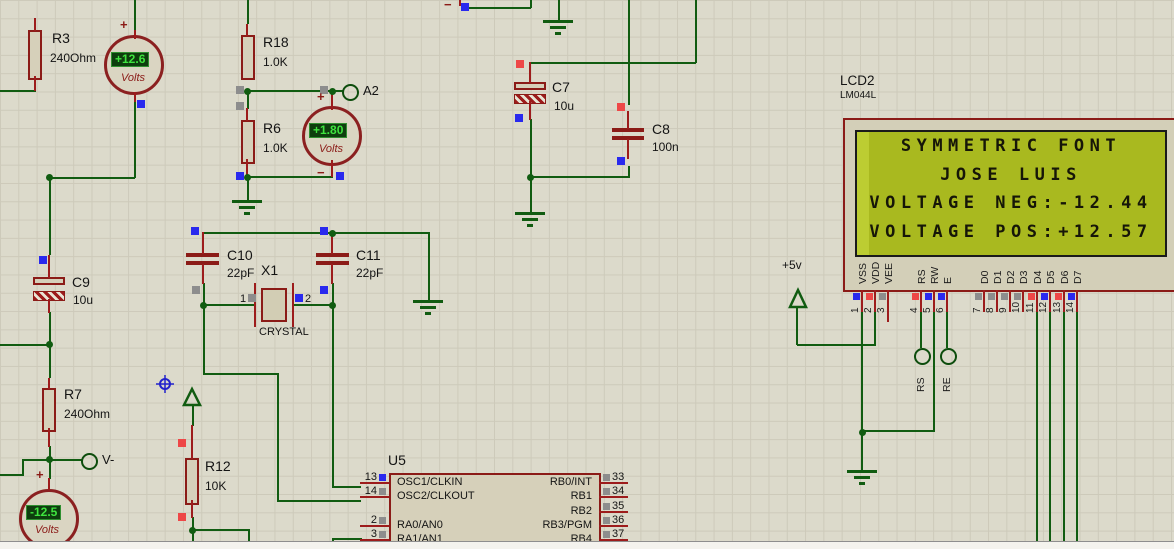 This screenshot has height=549, width=1174. I want to click on voltmeter-3-plus: +, so click(40, 474).